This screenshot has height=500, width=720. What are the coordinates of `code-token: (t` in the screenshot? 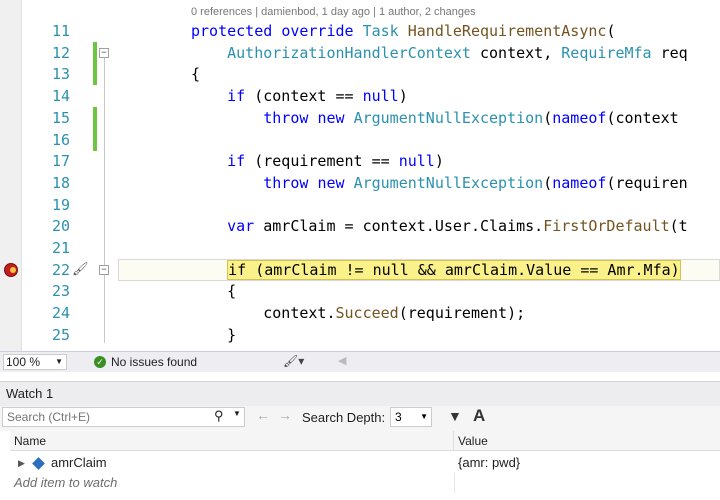 It's located at (678, 226).